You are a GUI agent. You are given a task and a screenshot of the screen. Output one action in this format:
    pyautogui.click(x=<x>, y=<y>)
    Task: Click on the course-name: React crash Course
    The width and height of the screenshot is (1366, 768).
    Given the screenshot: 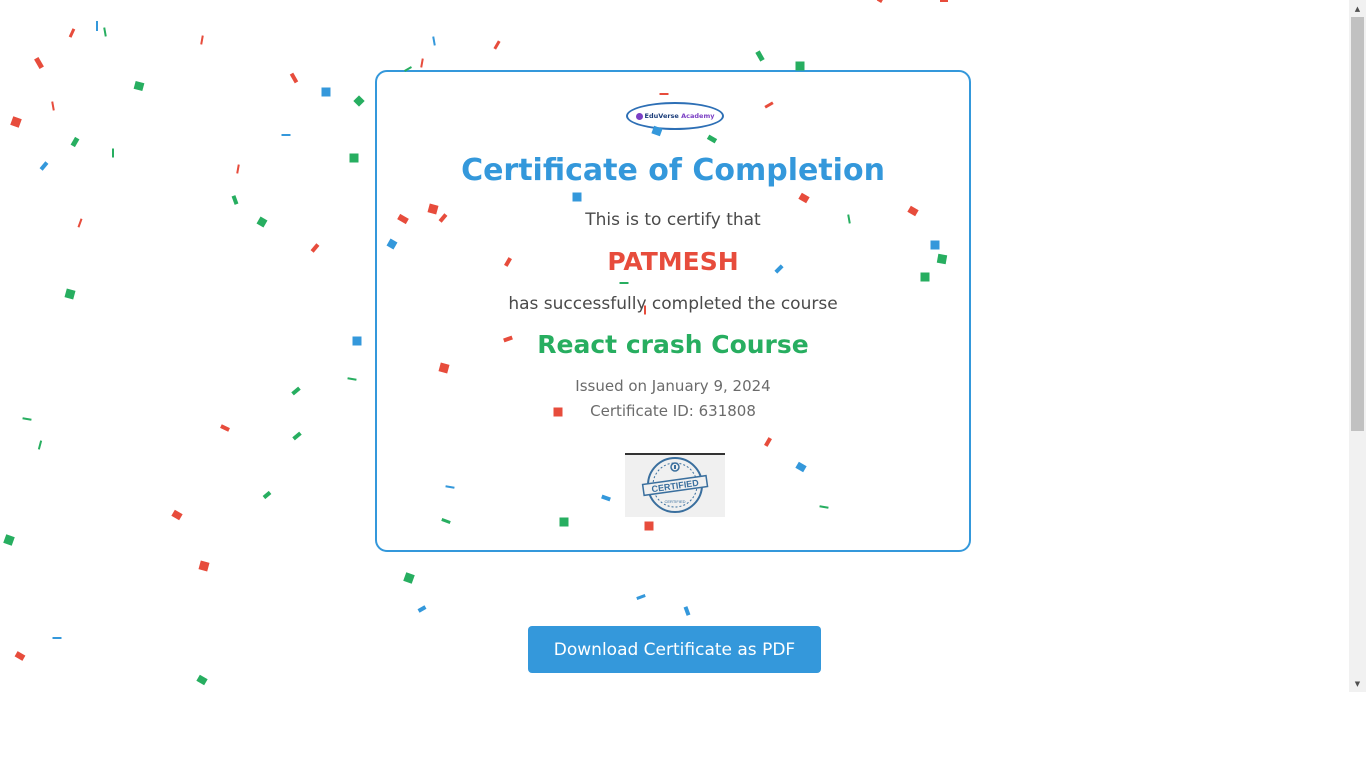 What is the action you would take?
    pyautogui.click(x=673, y=344)
    